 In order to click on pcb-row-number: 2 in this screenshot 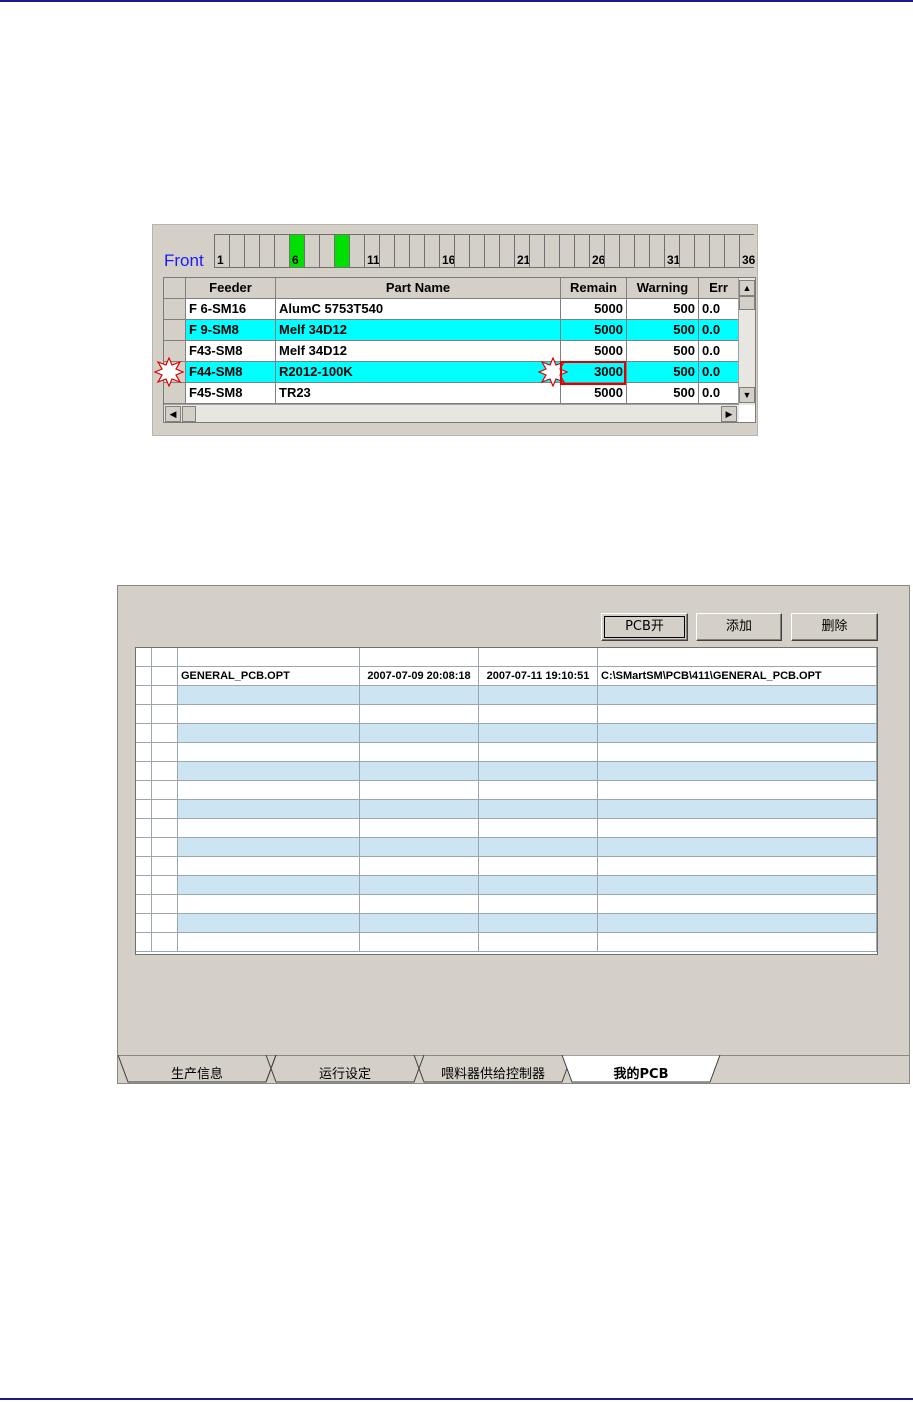, I will do `click(165, 695)`.